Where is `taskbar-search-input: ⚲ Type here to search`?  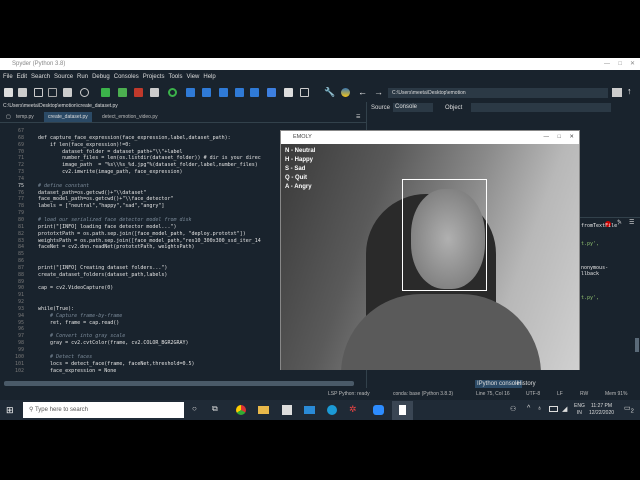
taskbar-search-input: ⚲ Type here to search is located at coordinates (103, 410).